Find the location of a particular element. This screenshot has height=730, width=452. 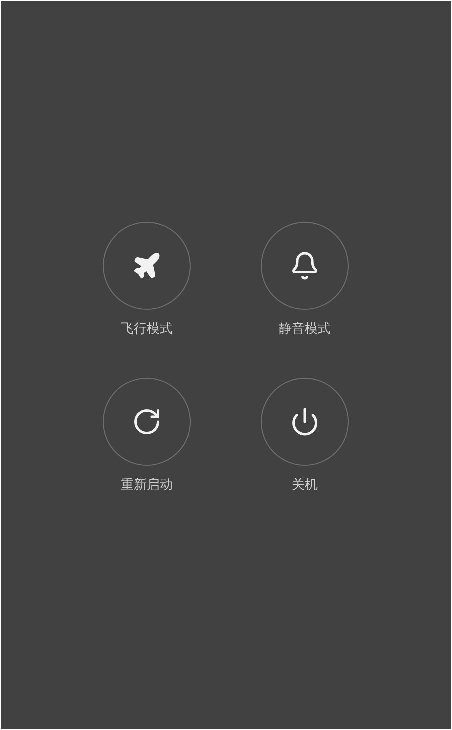

power-icon is located at coordinates (305, 422).